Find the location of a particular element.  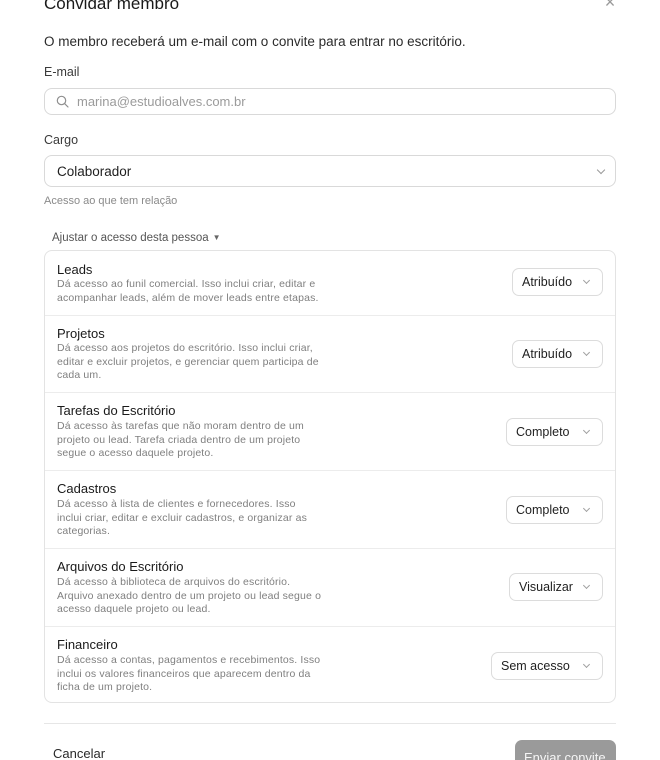

access-level-value: Visualizar is located at coordinates (546, 587).